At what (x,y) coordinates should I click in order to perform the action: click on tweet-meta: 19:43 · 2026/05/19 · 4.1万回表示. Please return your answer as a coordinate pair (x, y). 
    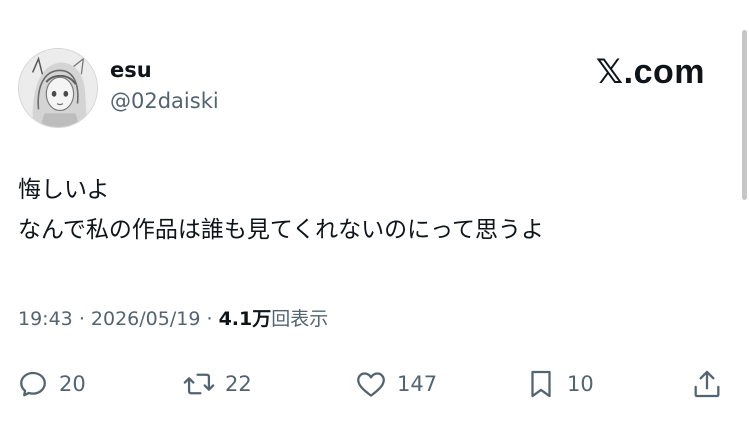
    Looking at the image, I should click on (173, 319).